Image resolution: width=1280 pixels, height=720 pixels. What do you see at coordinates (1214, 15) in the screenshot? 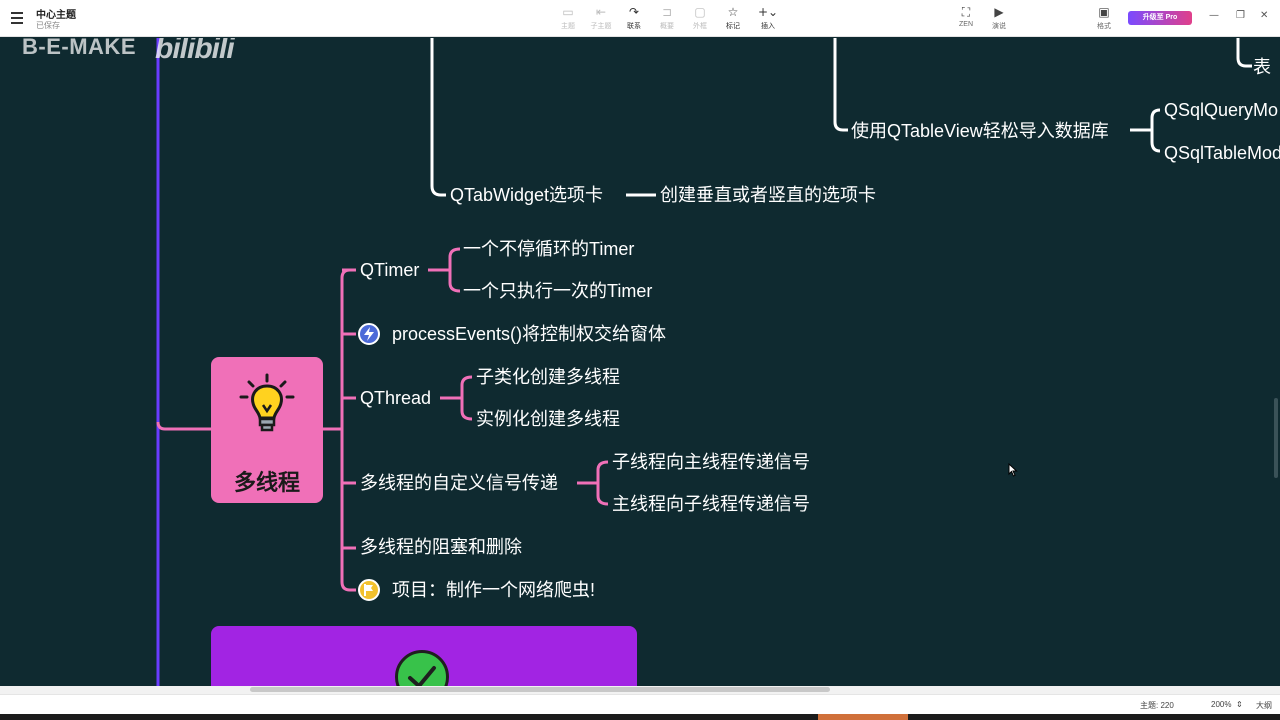
I see `minimize-icon: —` at bounding box center [1214, 15].